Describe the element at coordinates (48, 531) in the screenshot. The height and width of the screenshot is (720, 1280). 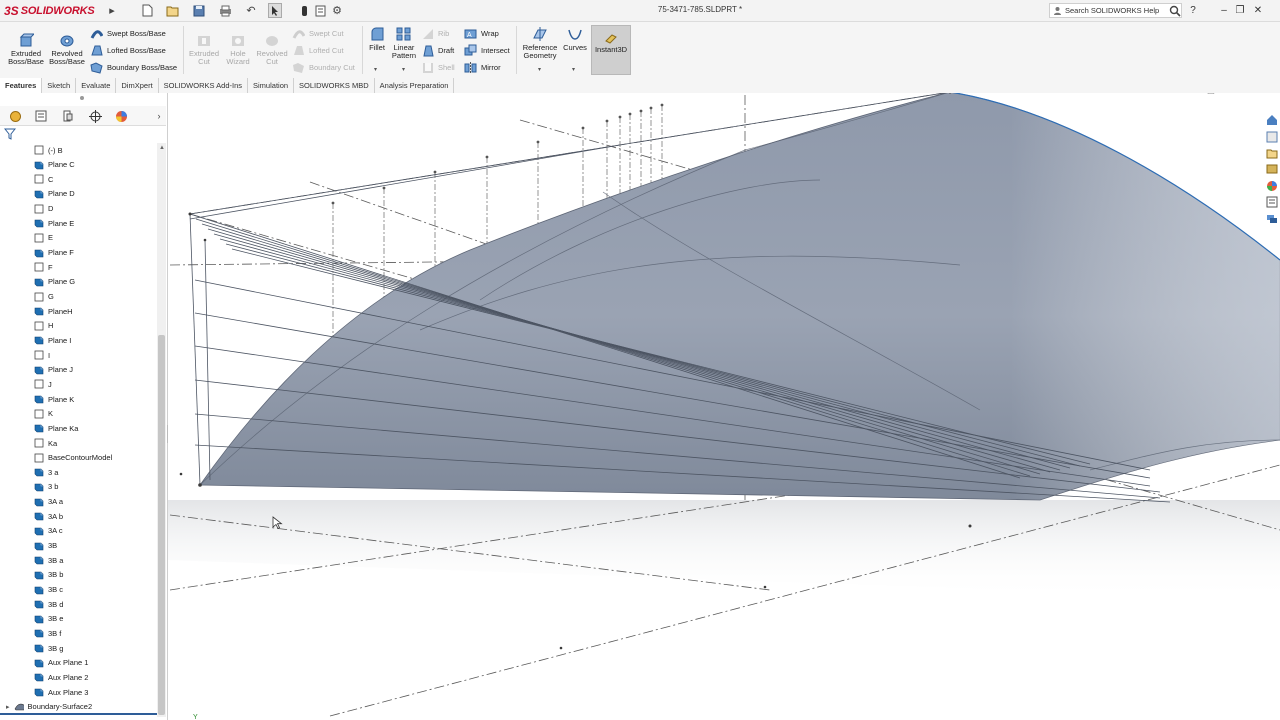
I see `tree-item: 3A c` at that location.